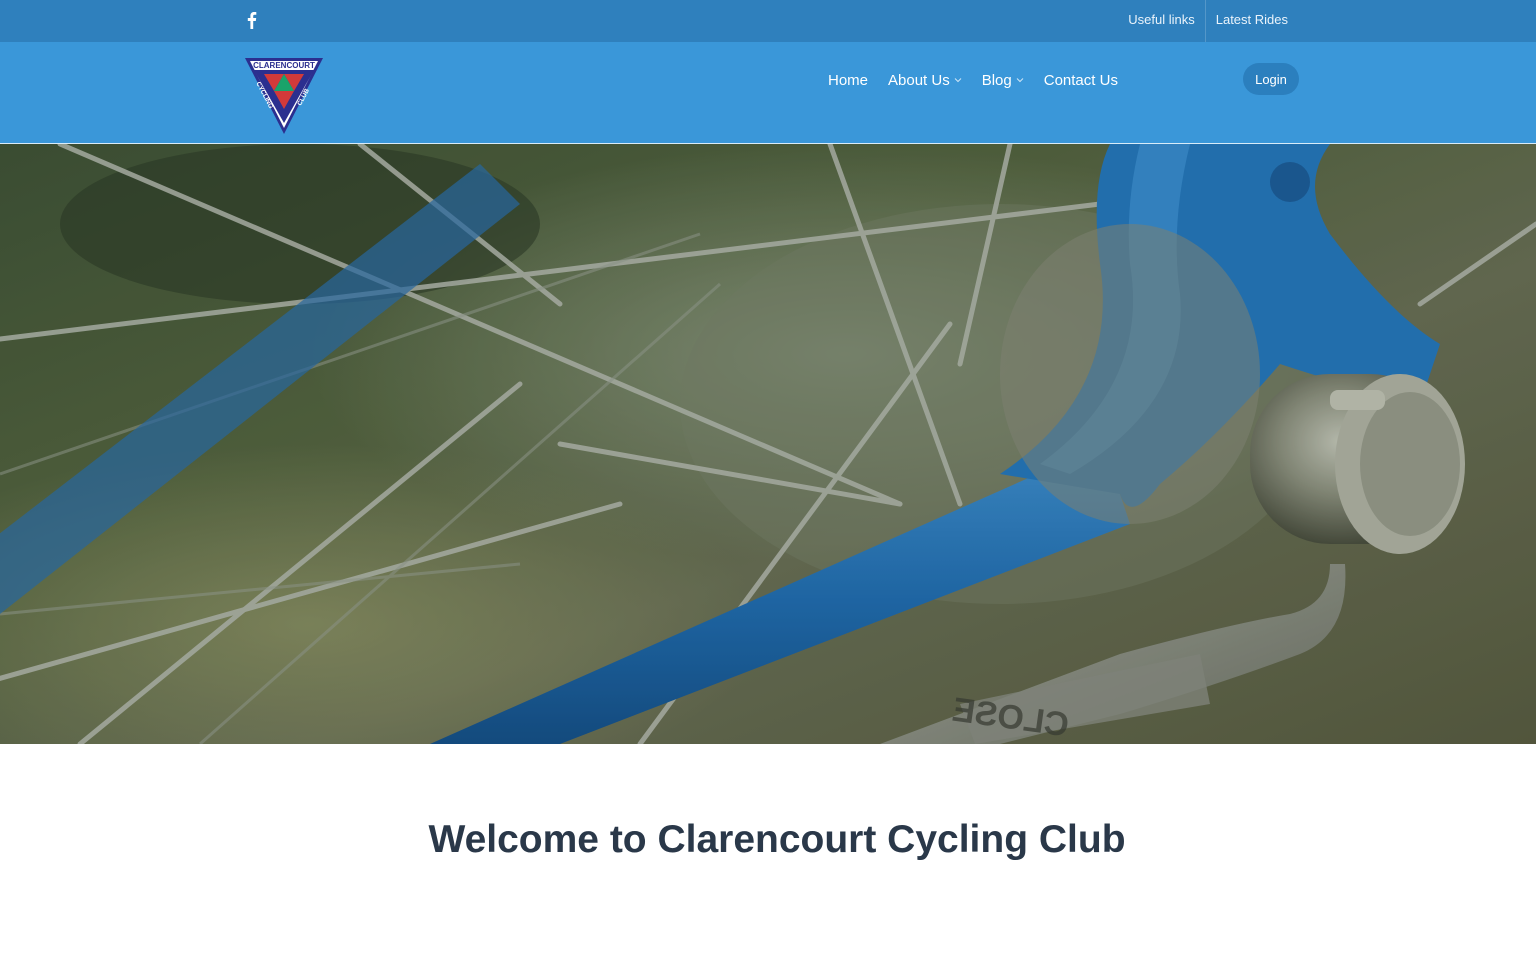 Image resolution: width=1536 pixels, height=959 pixels. I want to click on nav-contact-us: Contact Us, so click(1081, 80).